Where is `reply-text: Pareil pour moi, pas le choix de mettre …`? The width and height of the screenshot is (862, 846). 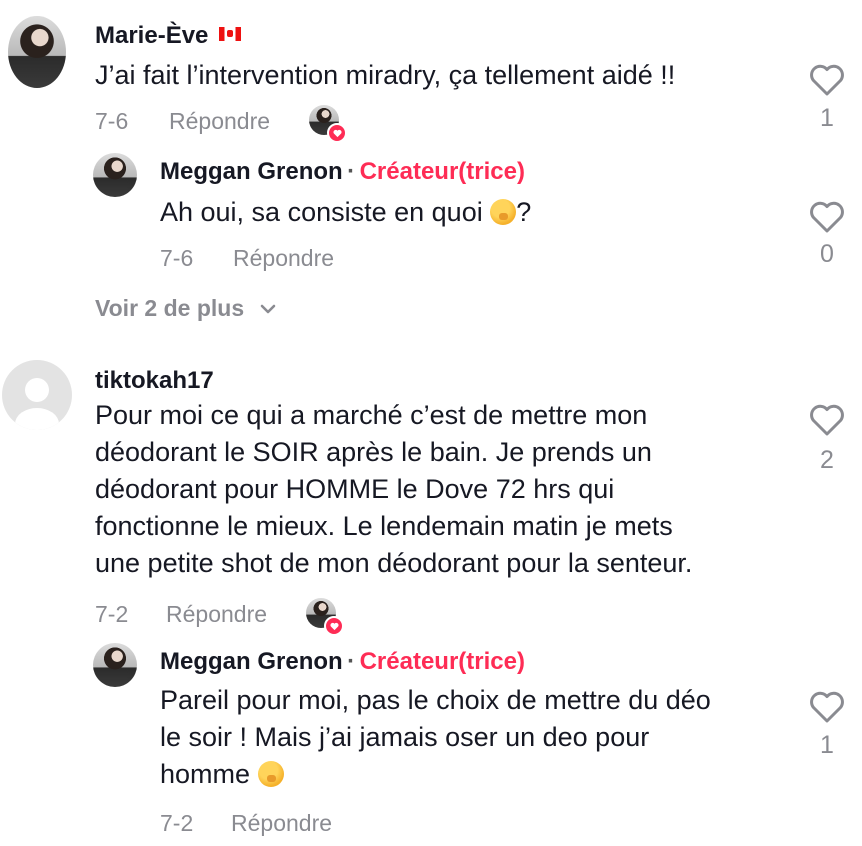
reply-text: Pareil pour moi, pas le choix de mettre … is located at coordinates (435, 737).